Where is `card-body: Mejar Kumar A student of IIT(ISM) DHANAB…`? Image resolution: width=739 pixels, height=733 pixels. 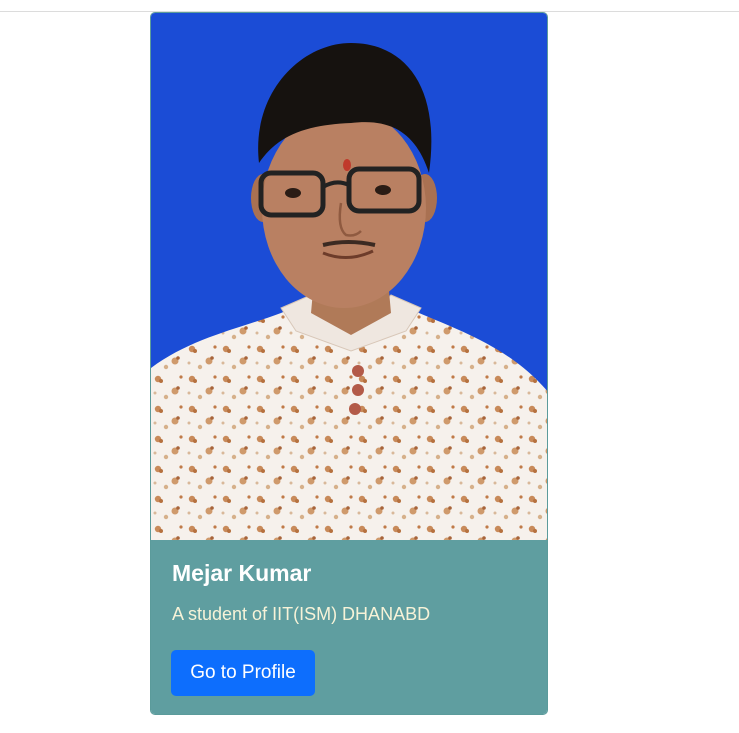
card-body: Mejar Kumar A student of IIT(ISM) DHANAB… is located at coordinates (349, 627).